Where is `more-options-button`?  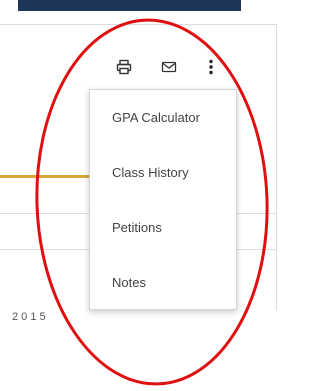
more-options-button is located at coordinates (211, 67).